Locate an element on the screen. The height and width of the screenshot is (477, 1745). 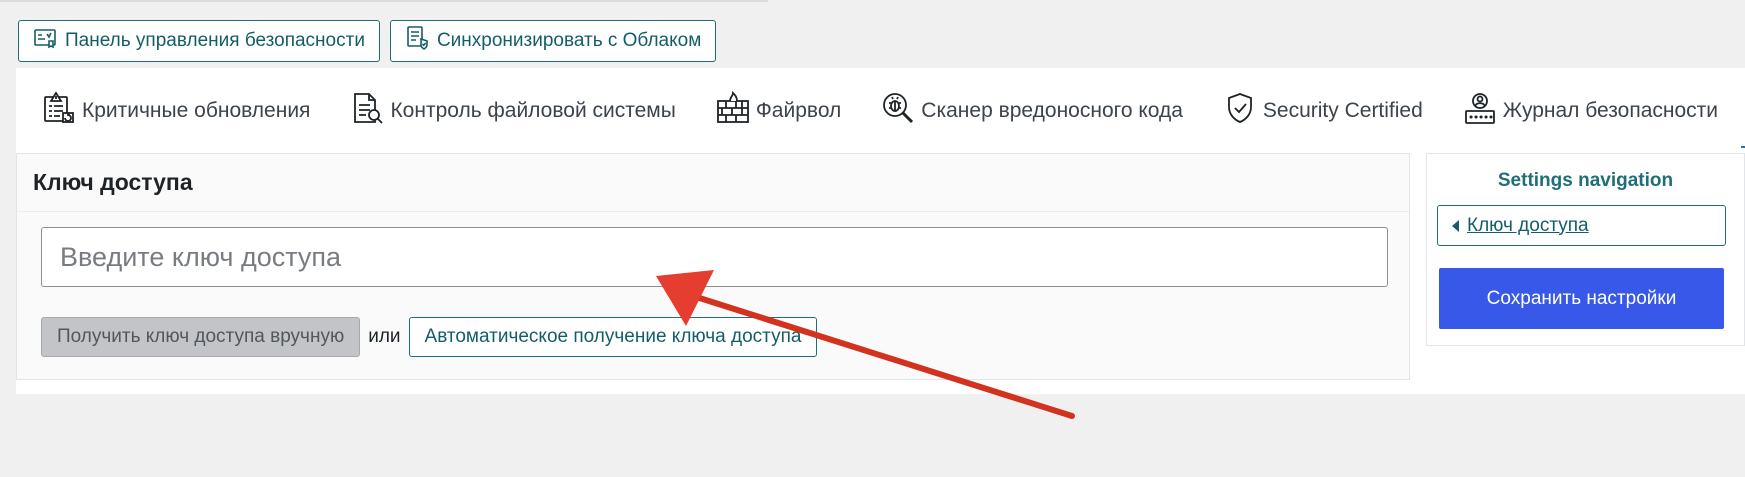
security-log-icon is located at coordinates (1480, 111).